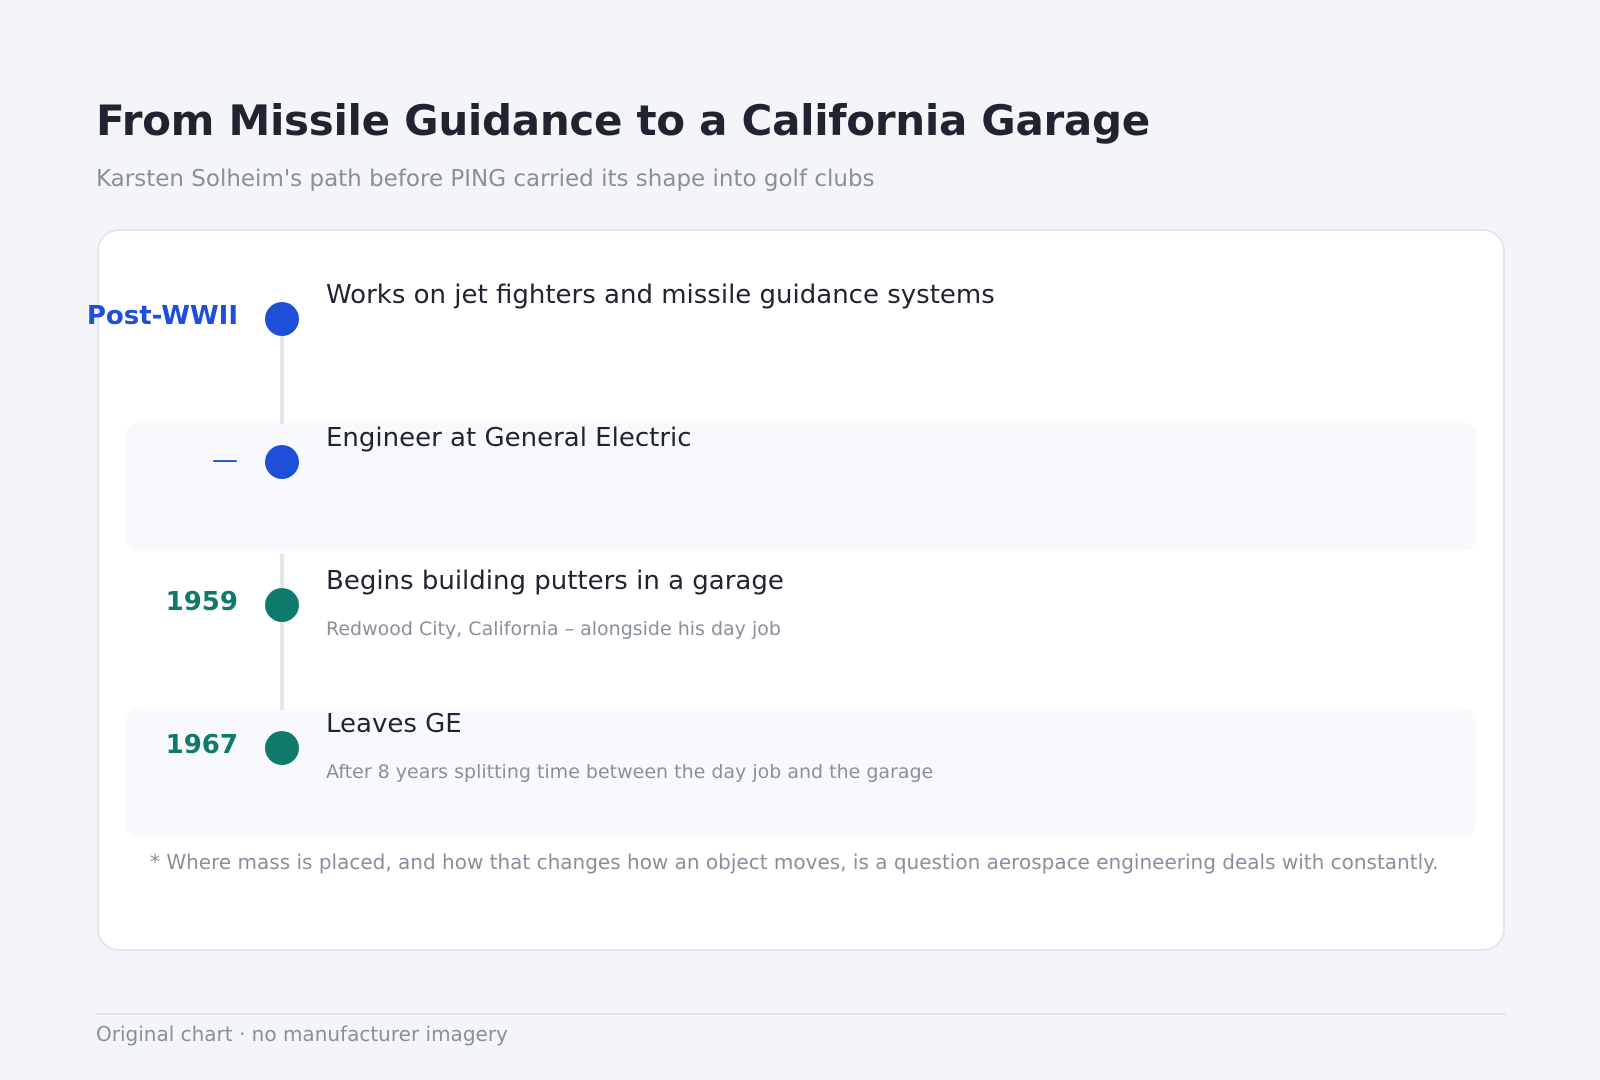  Describe the element at coordinates (162, 316) in the screenshot. I see `timeline-date: Post-WWII` at that location.